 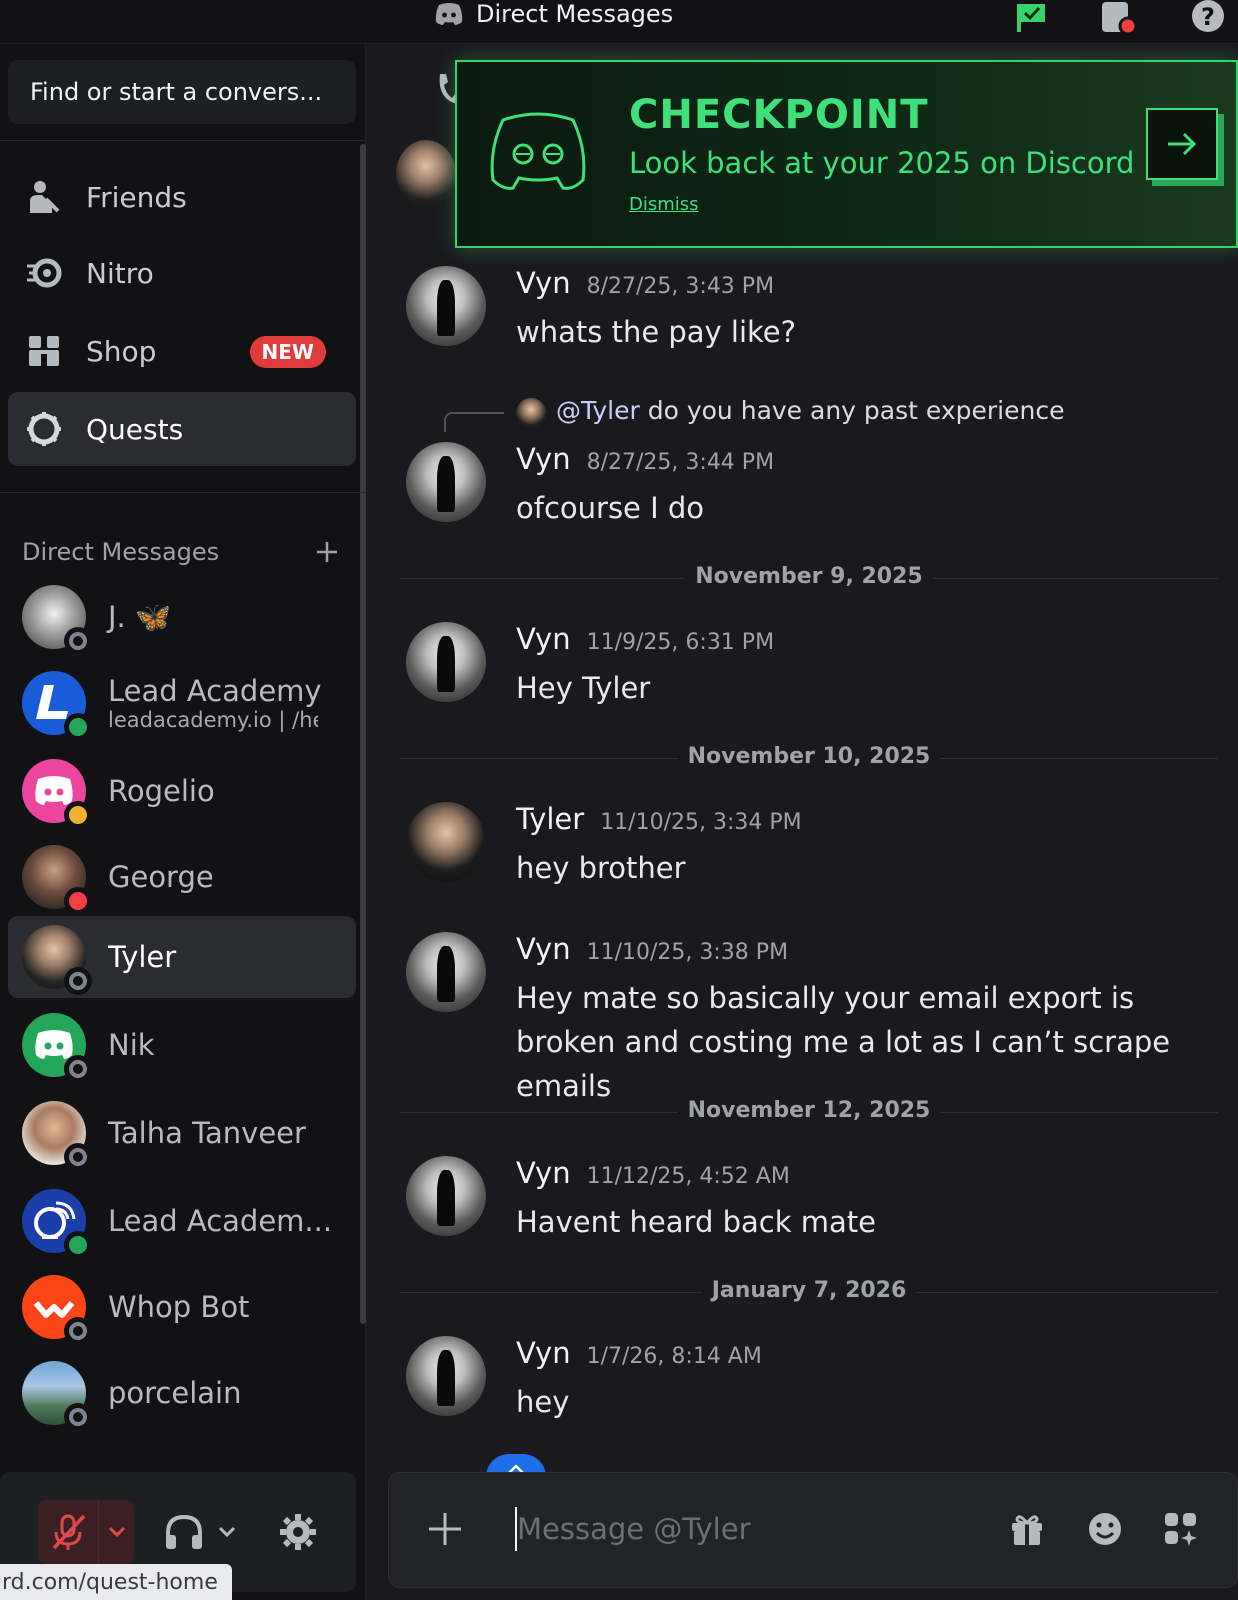 I want to click on date-divider-text: November 10, 2025, so click(x=809, y=756).